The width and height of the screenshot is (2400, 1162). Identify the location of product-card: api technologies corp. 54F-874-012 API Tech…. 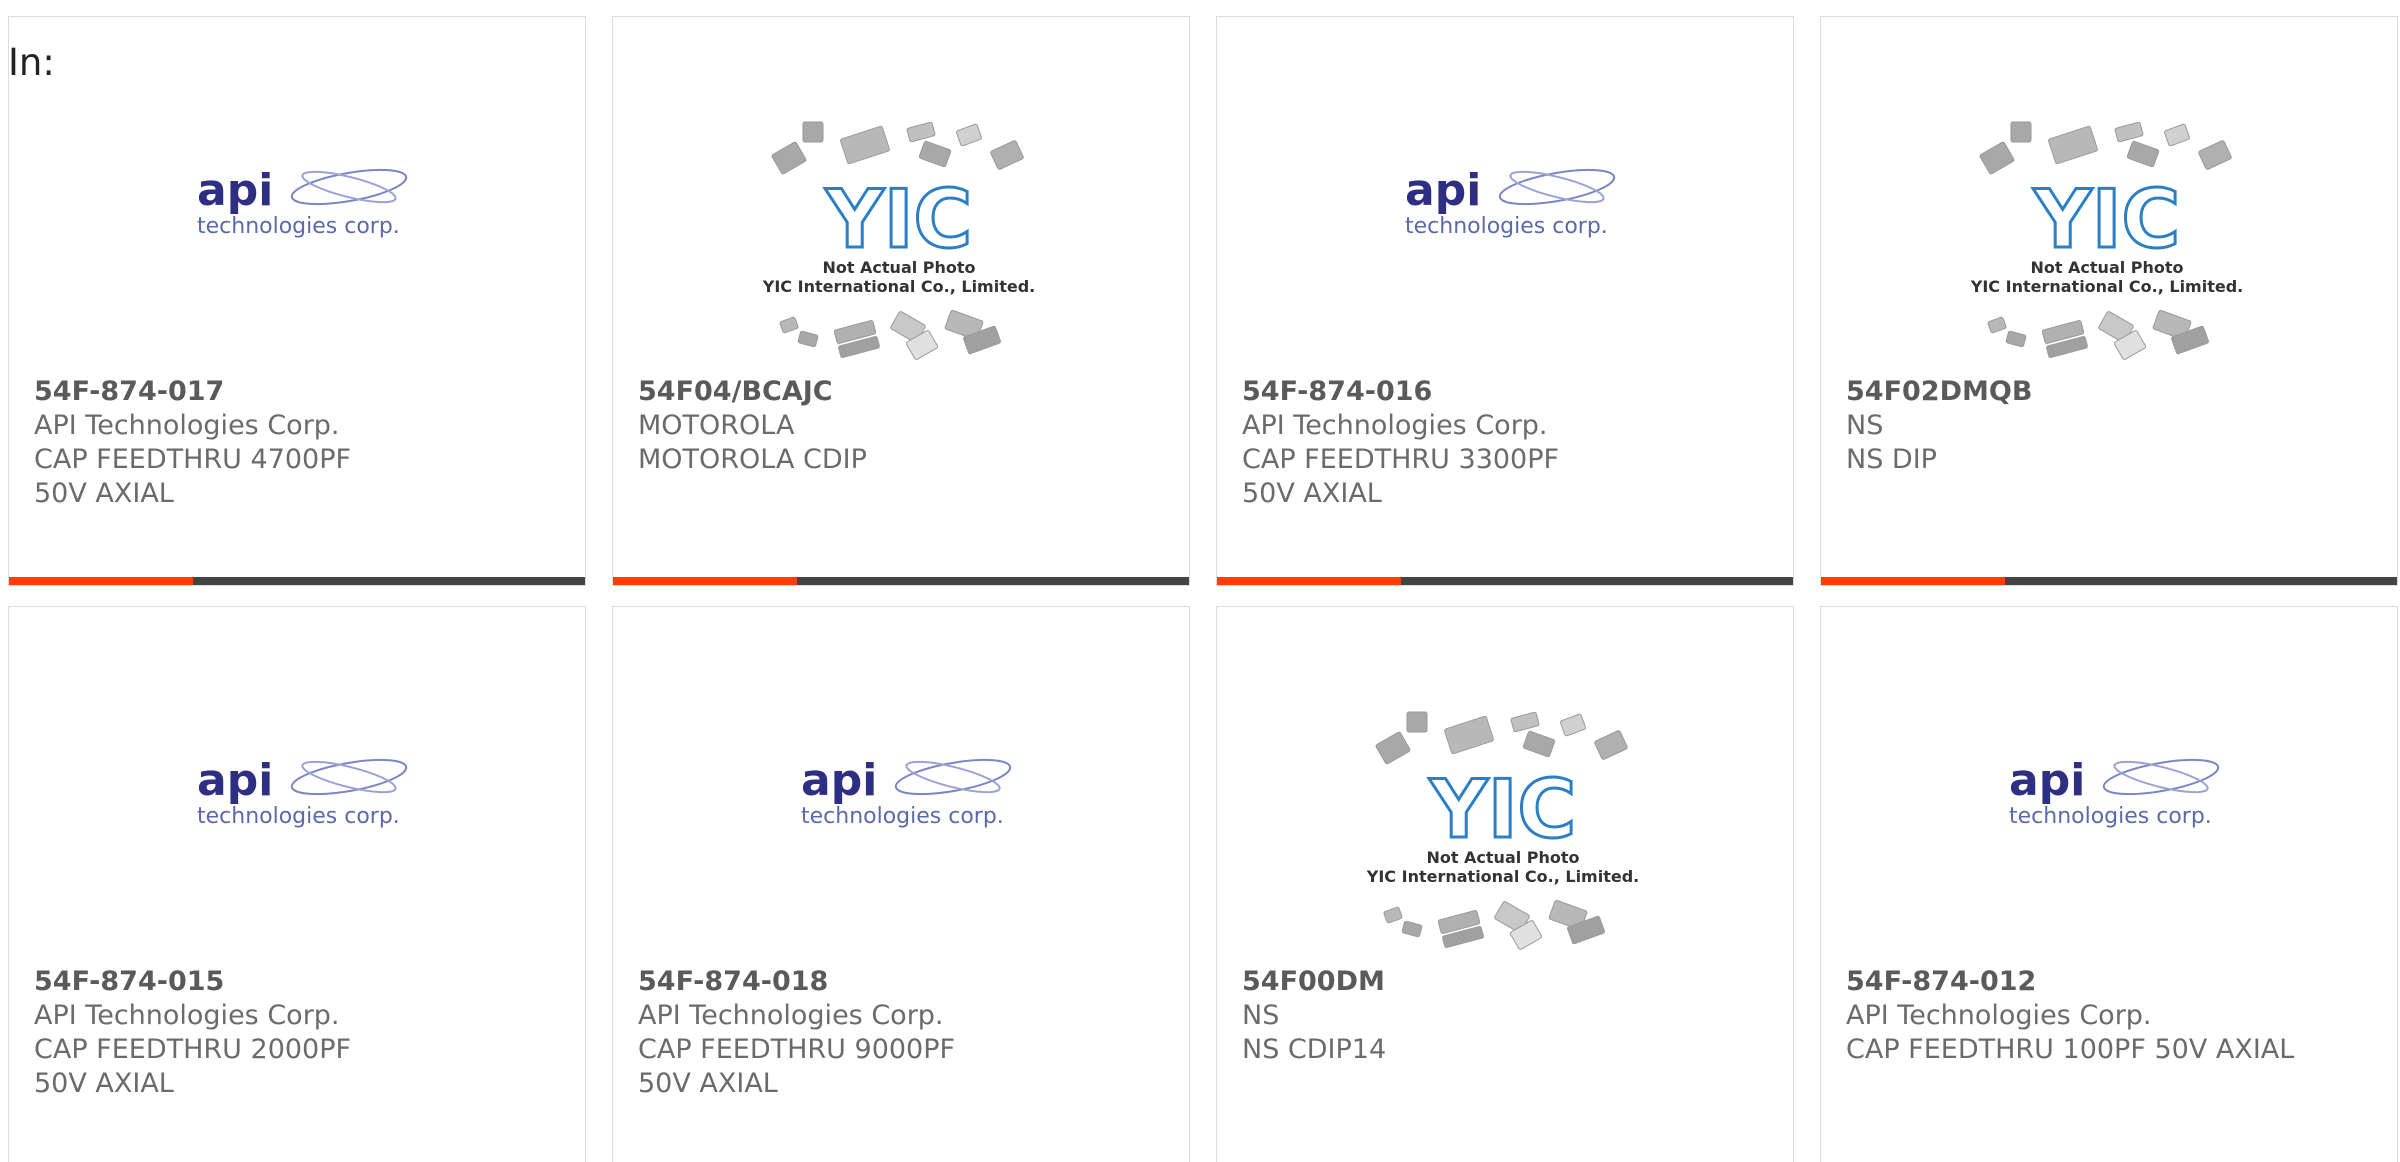
(2109, 884).